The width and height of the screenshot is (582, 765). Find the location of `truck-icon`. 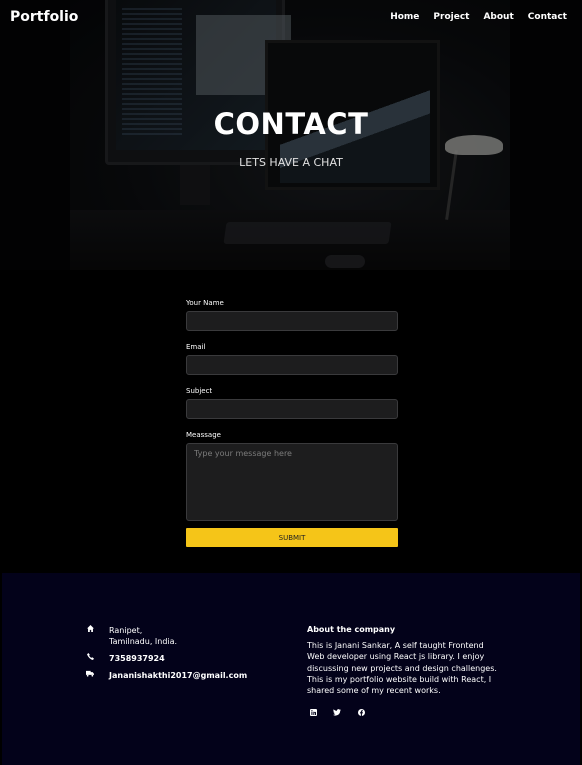

truck-icon is located at coordinates (90, 675).